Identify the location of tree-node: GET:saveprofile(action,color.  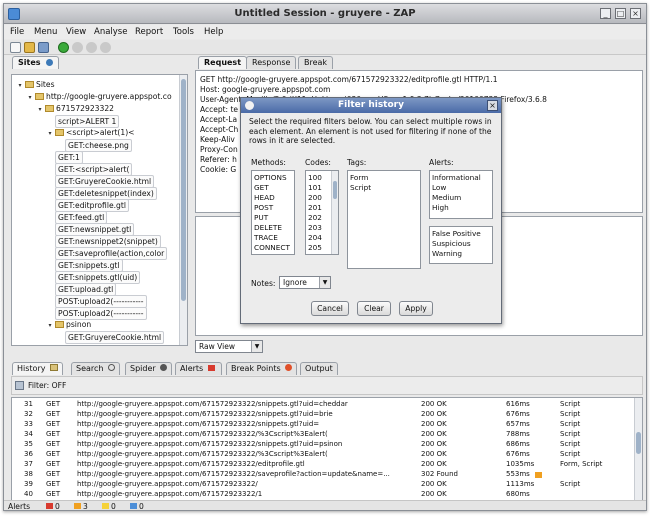
(107, 253).